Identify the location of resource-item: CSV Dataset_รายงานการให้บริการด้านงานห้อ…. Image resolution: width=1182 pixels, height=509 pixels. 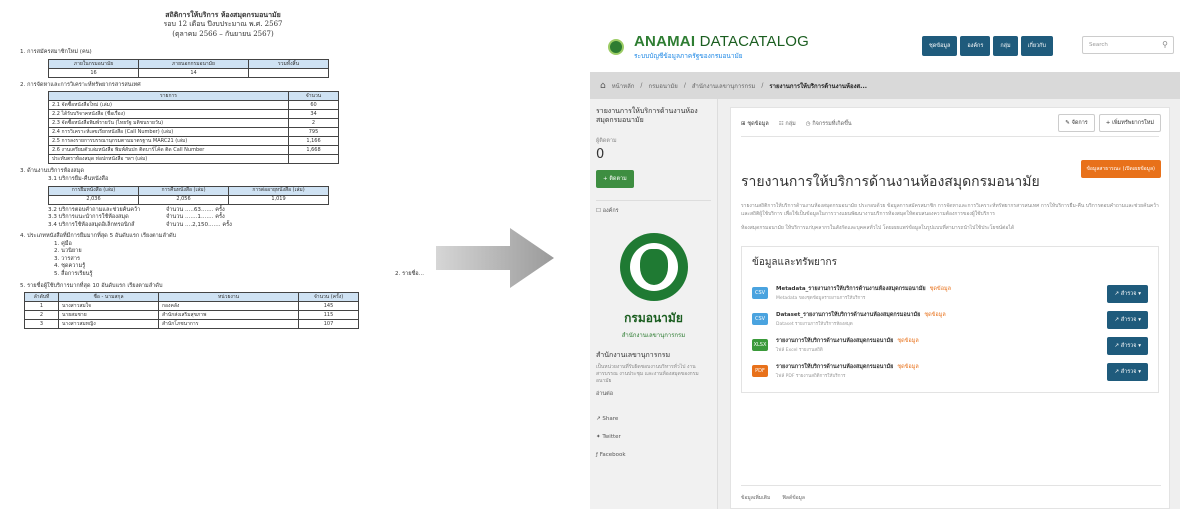
(950, 319).